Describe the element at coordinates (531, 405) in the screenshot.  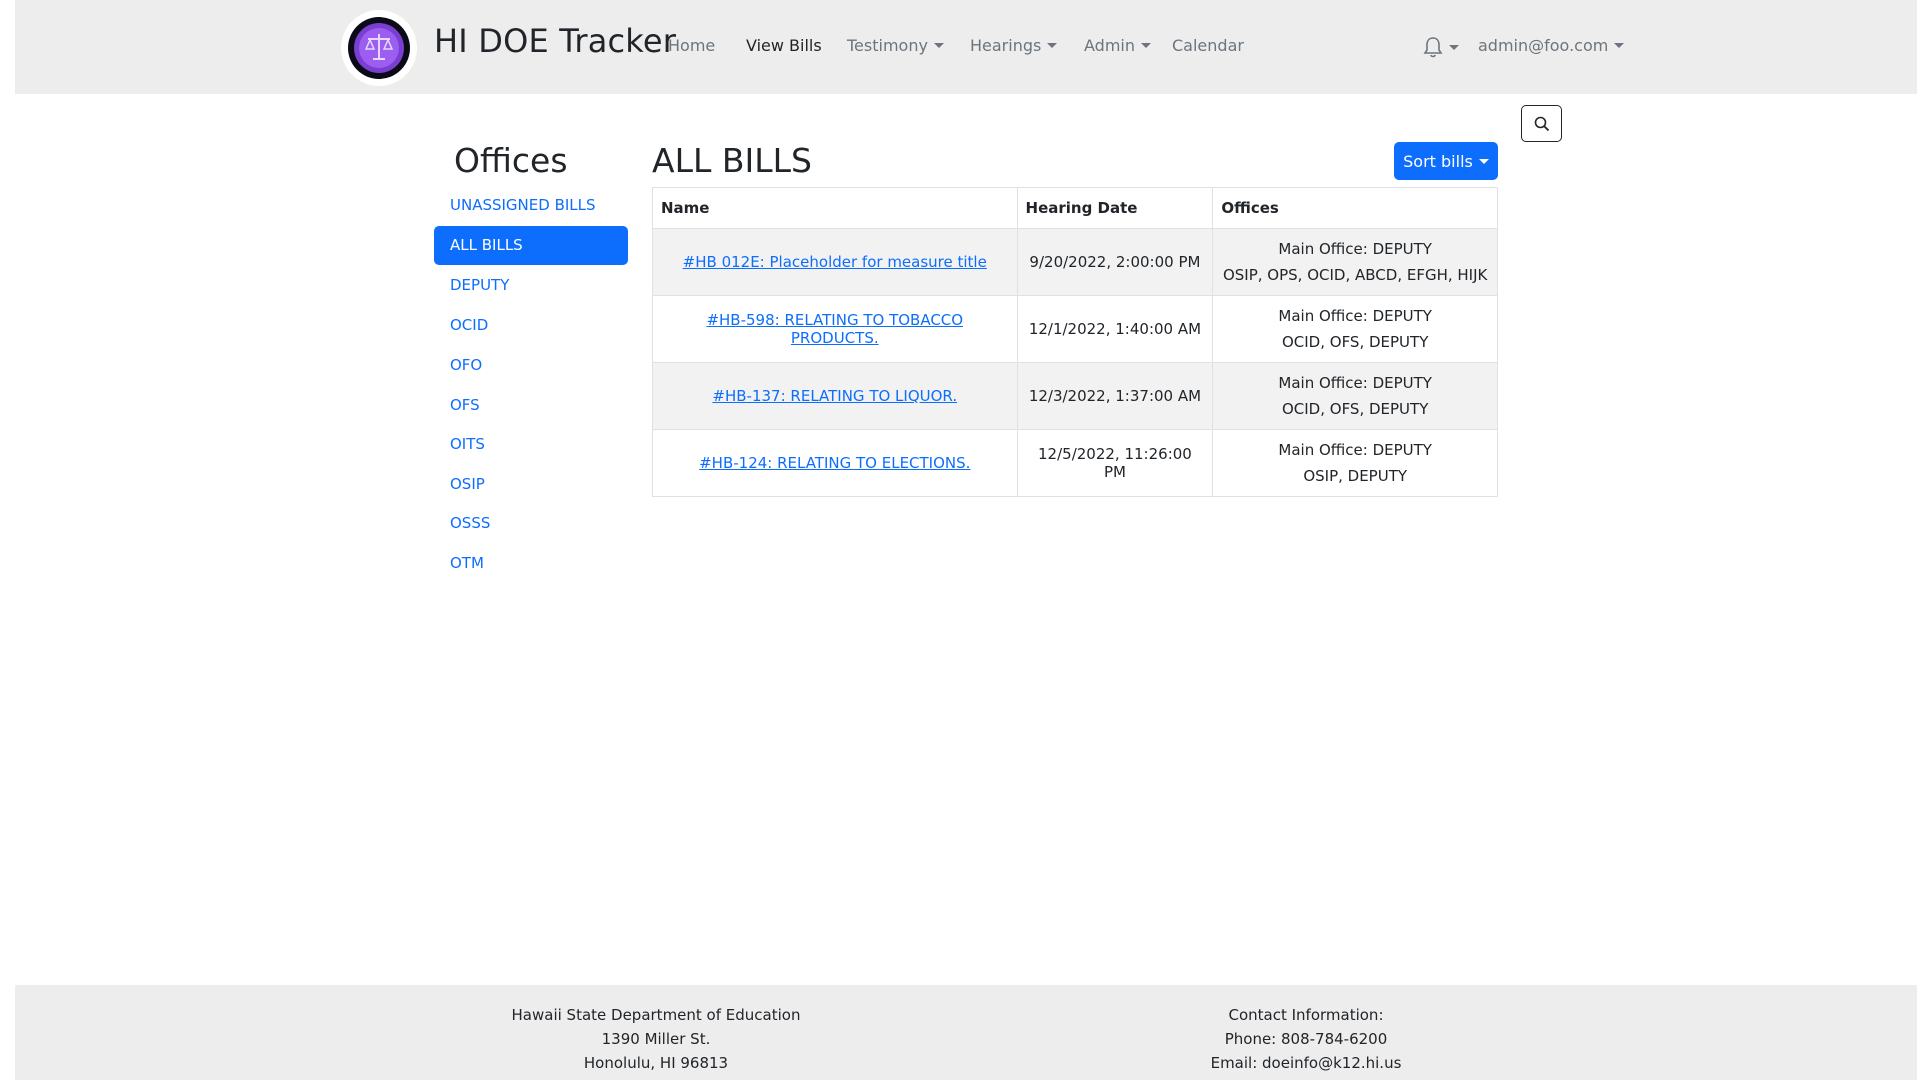
I see `sidebar-item-ofs: OFS` at that location.